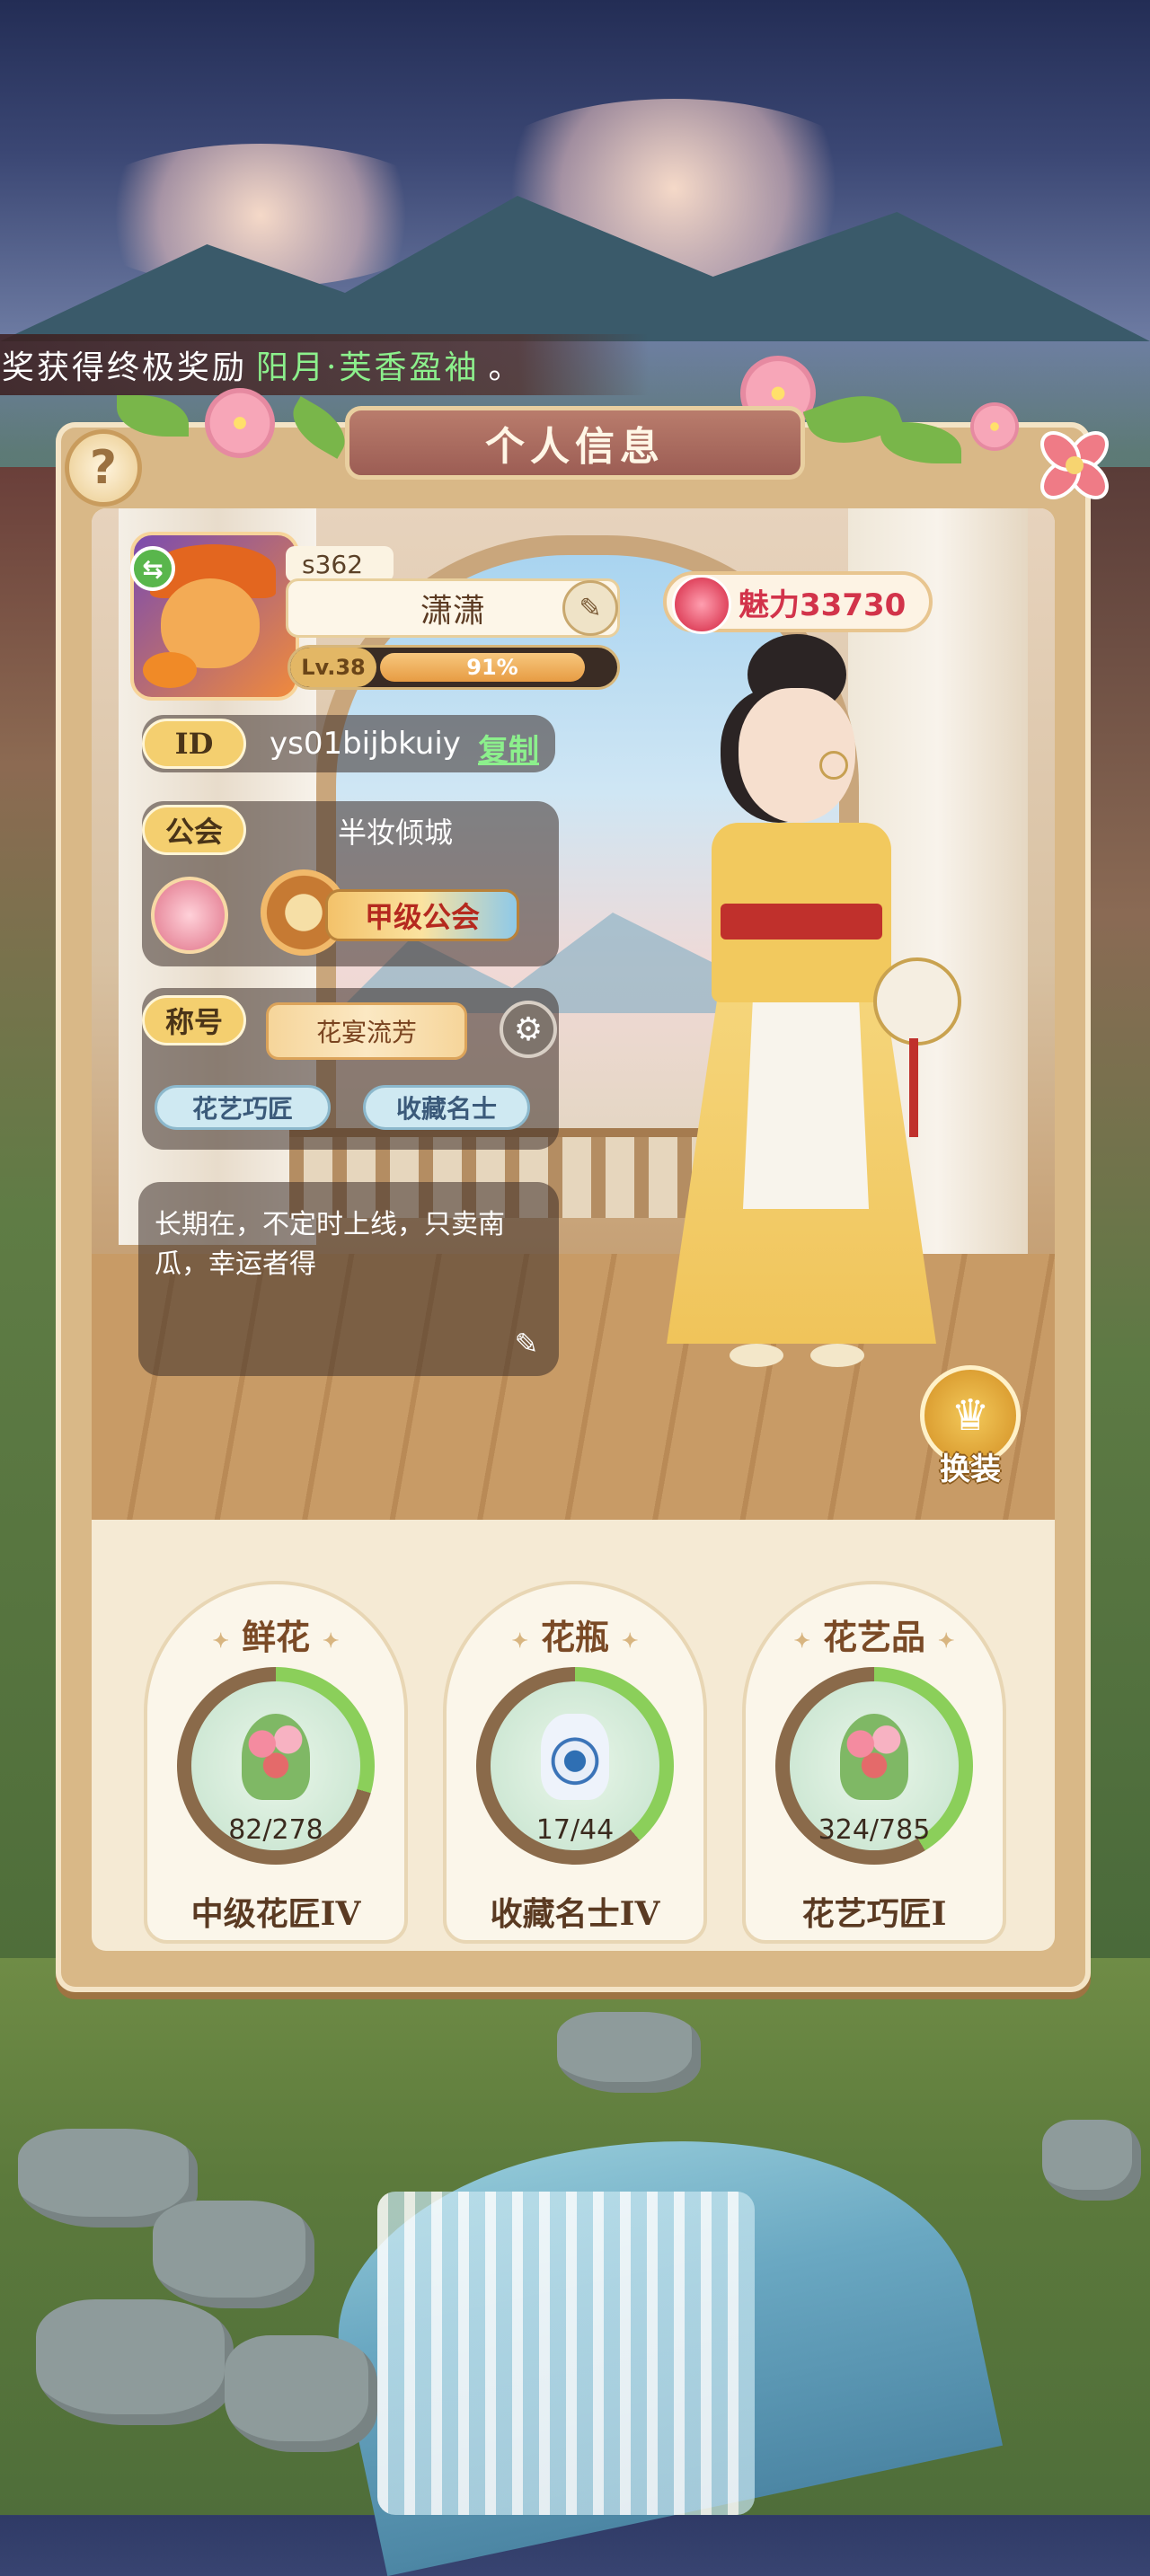  I want to click on collection-rank: 花艺巧匠I, so click(874, 1914).